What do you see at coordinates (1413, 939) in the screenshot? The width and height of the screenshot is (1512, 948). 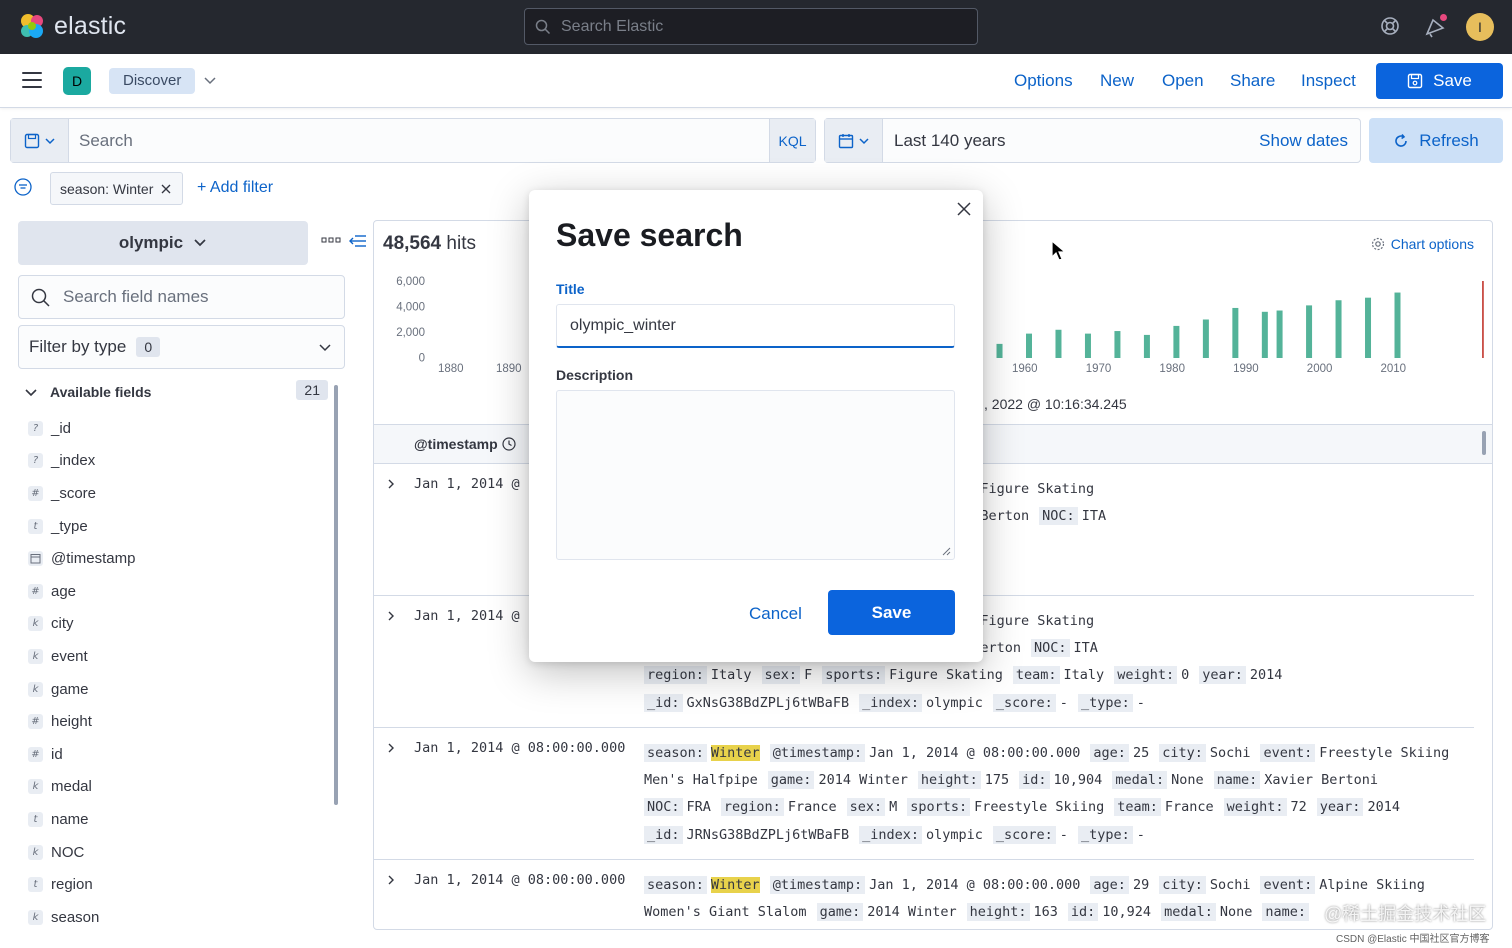 I see `watermark-small-text: CSDN @Elastic 中国社区官方博客` at bounding box center [1413, 939].